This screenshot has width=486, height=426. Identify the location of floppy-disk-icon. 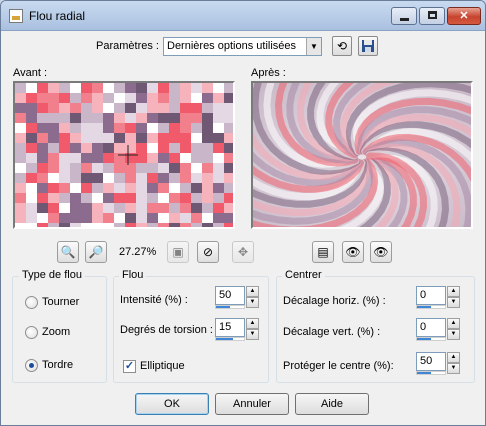
(368, 46).